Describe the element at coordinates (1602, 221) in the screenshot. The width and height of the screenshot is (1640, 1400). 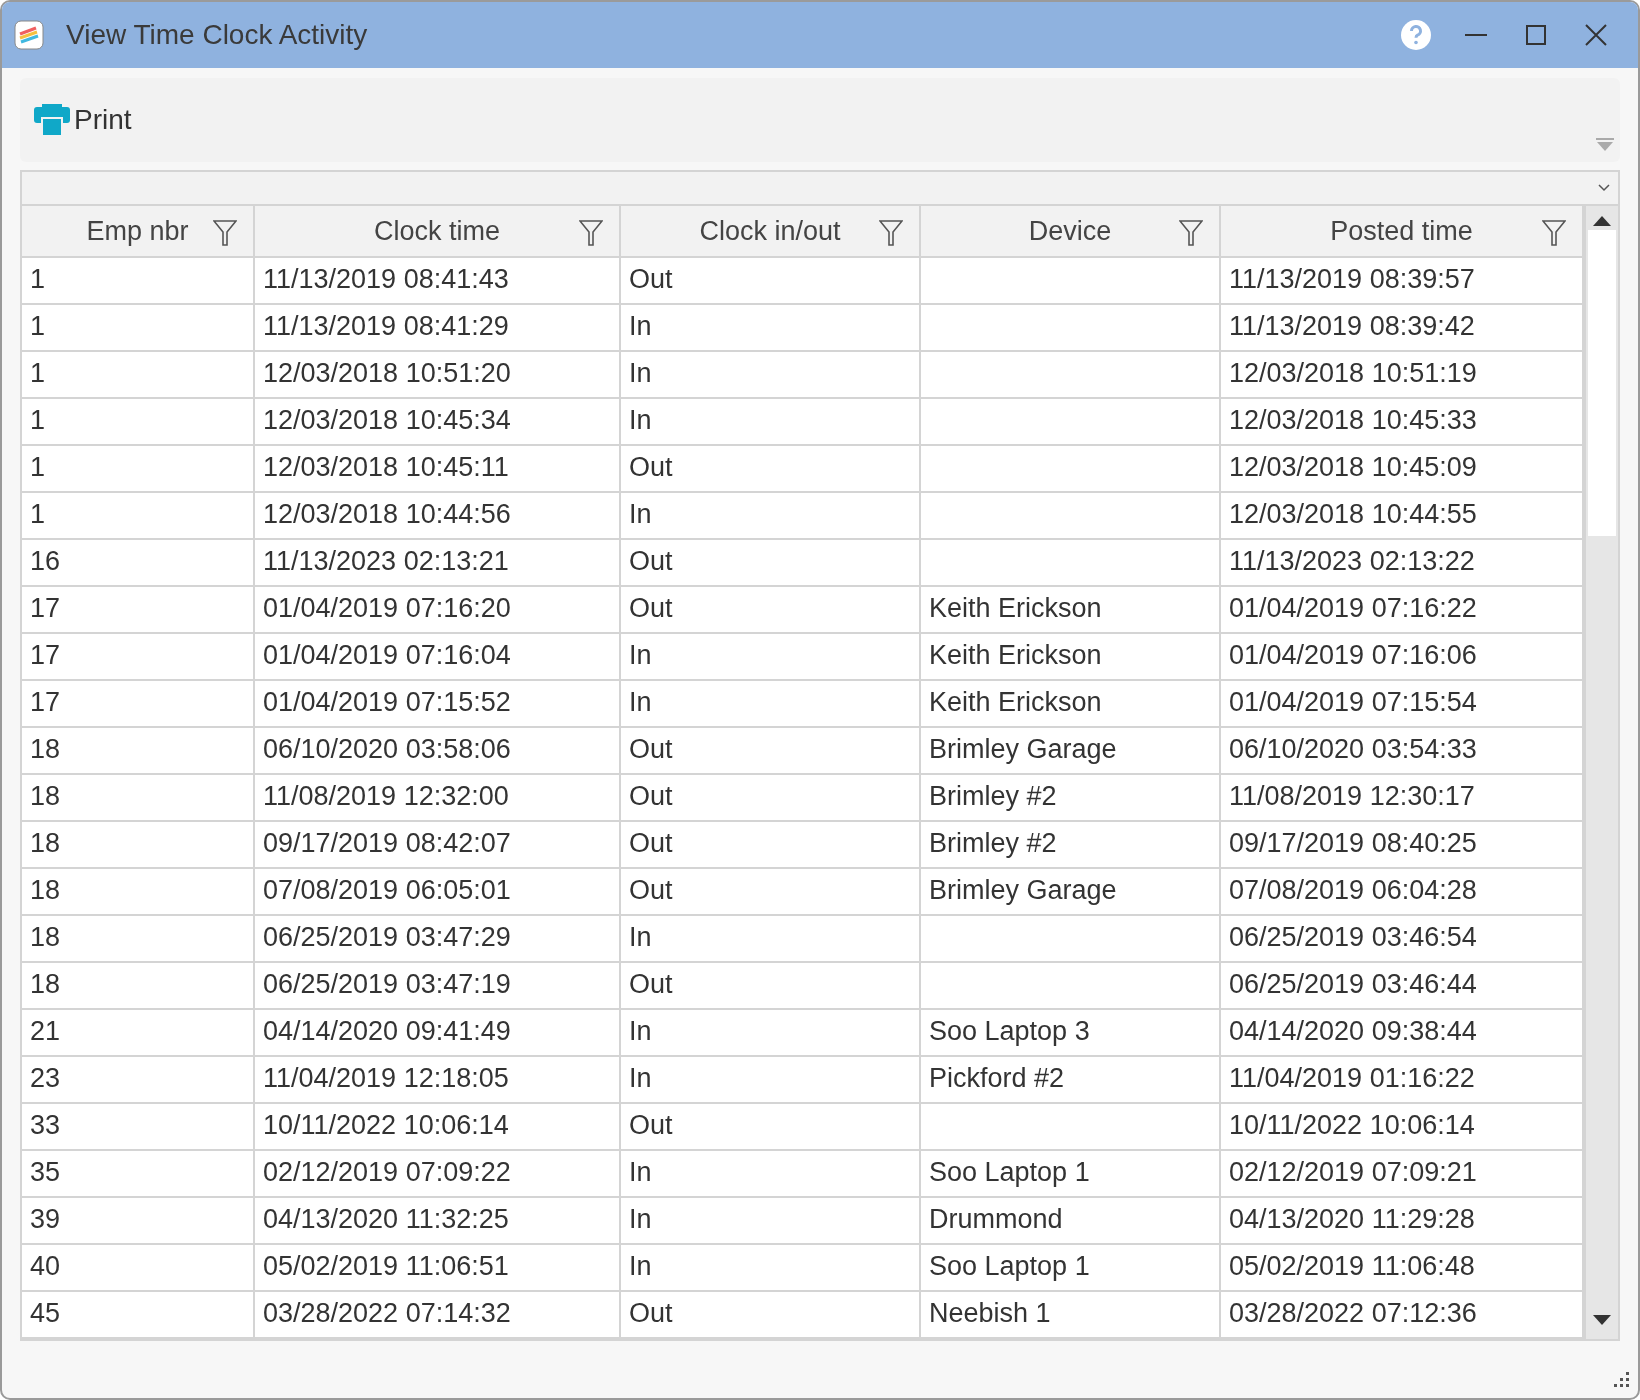
I see `scroll-up-icon` at that location.